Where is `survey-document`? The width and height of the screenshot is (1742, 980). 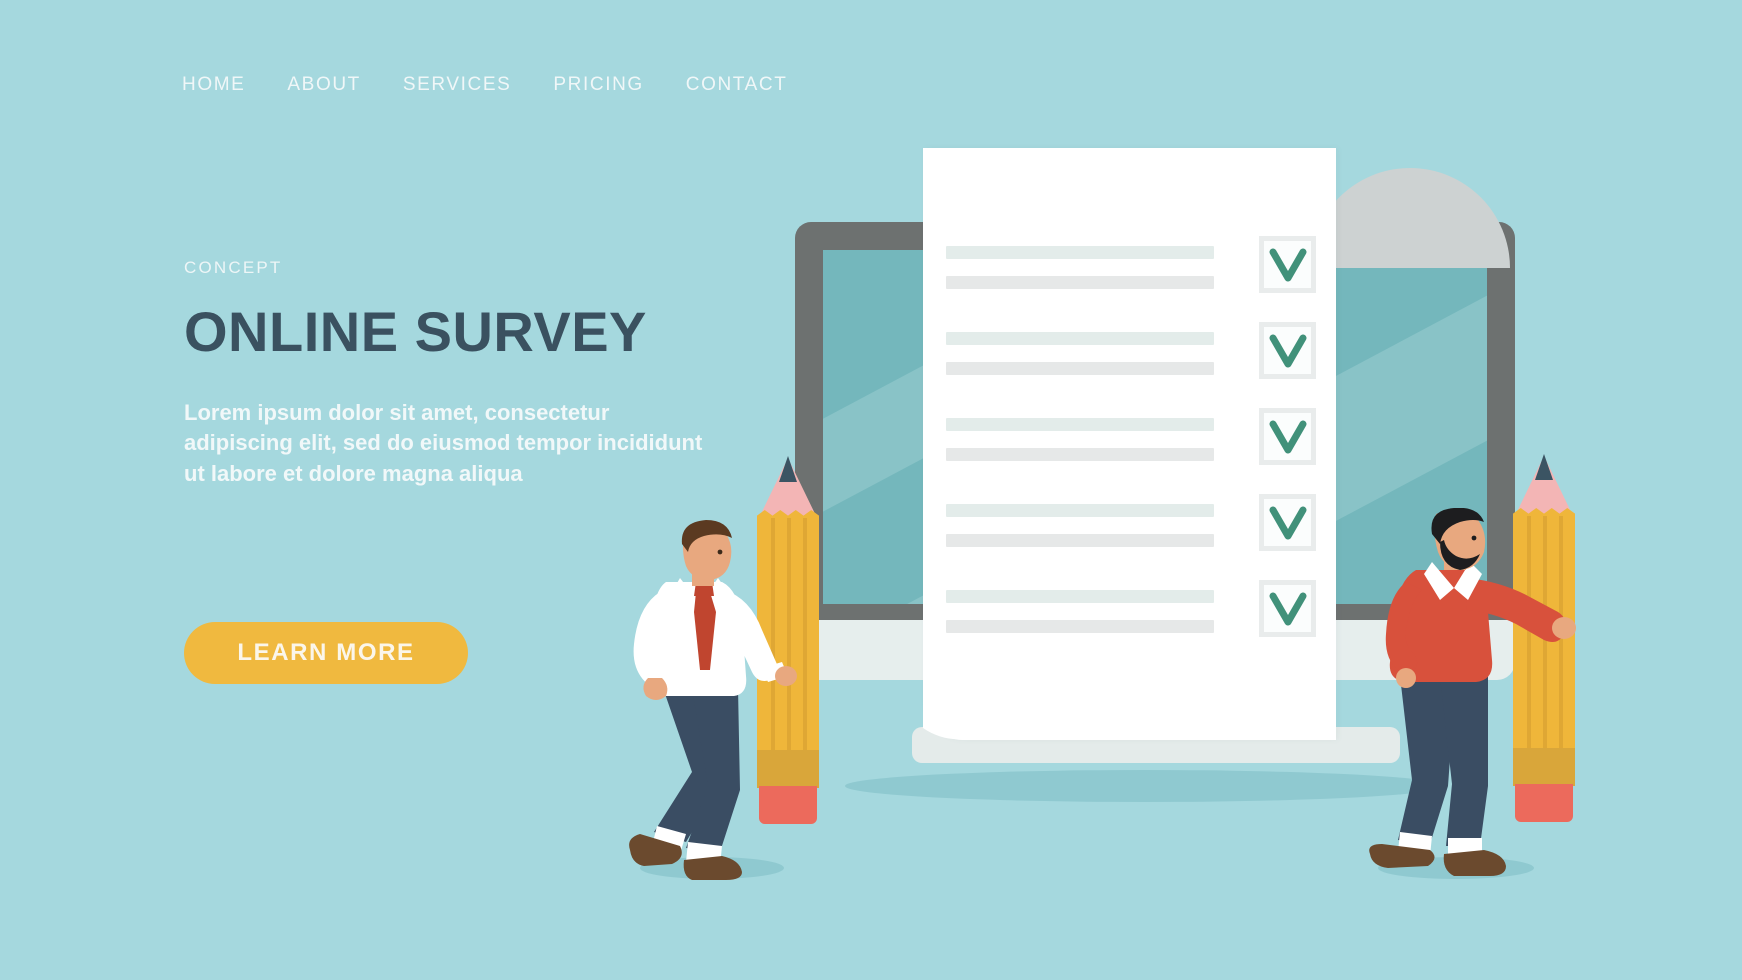 survey-document is located at coordinates (1129, 444).